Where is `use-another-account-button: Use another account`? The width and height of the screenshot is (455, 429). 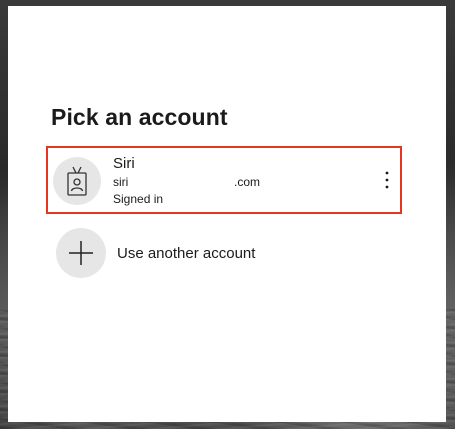
use-another-account-button: Use another account is located at coordinates (206, 253).